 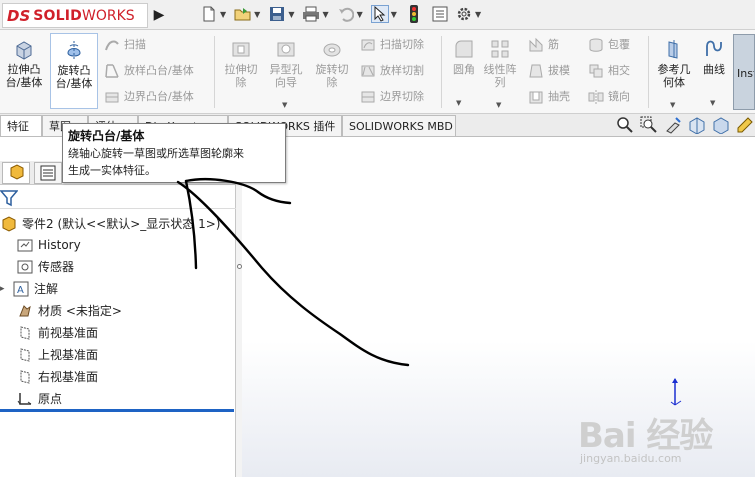 What do you see at coordinates (672, 105) in the screenshot?
I see `reference-geometry-dropdown-icon: ▼` at bounding box center [672, 105].